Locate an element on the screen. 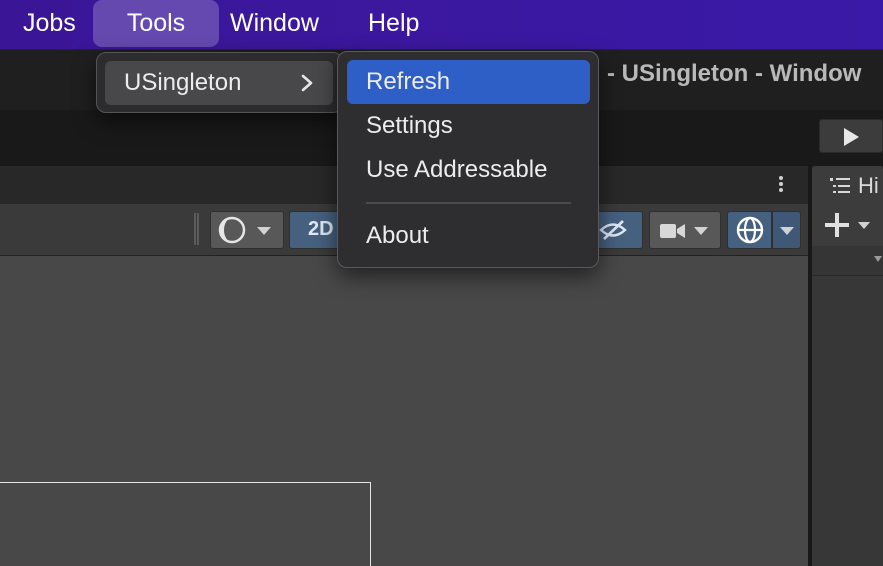  menu-bar: Jobs Tools Window Help is located at coordinates (441, 25).